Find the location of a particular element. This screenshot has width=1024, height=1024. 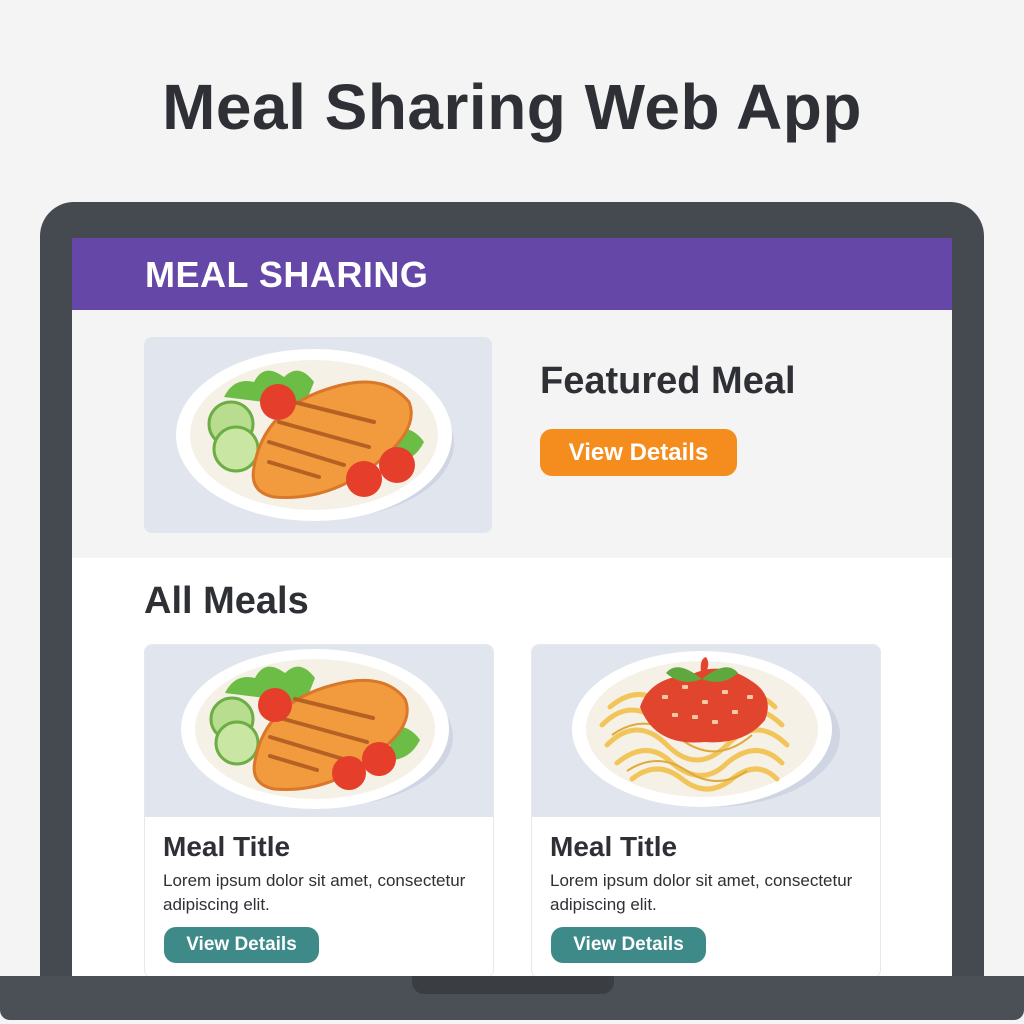

app-header: MEAL SHARING is located at coordinates (512, 274).